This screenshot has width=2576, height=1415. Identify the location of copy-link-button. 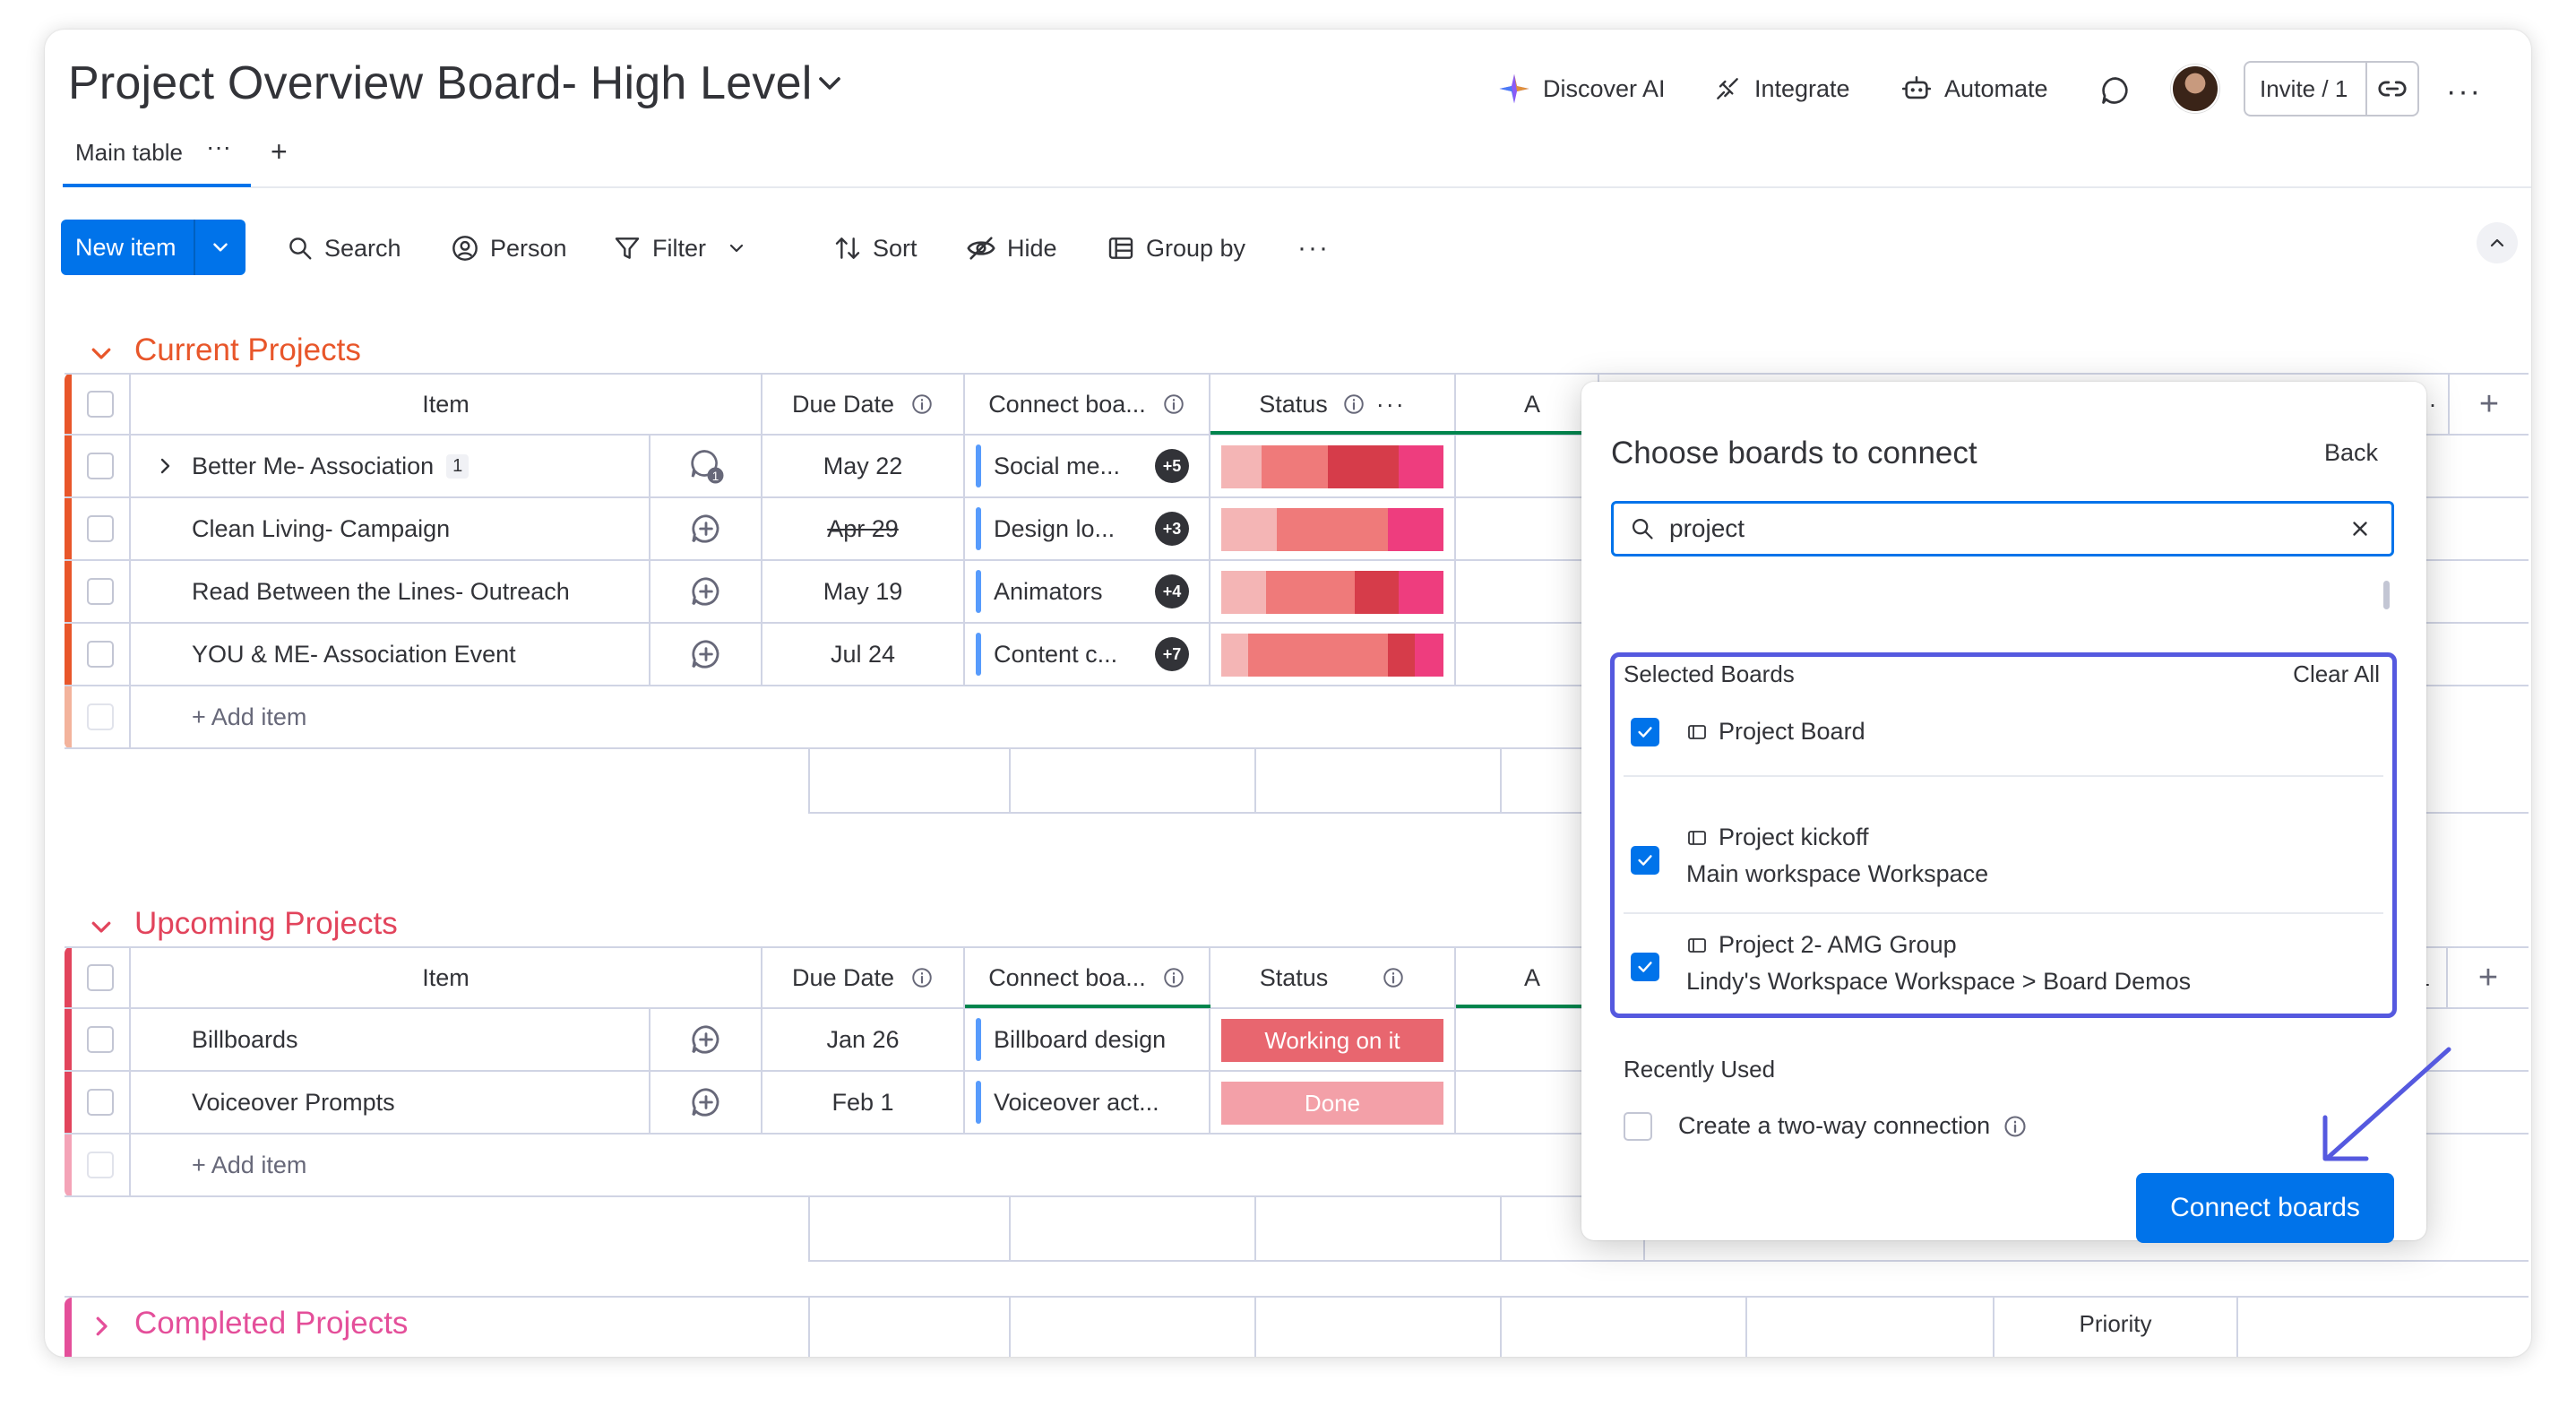
(2392, 88).